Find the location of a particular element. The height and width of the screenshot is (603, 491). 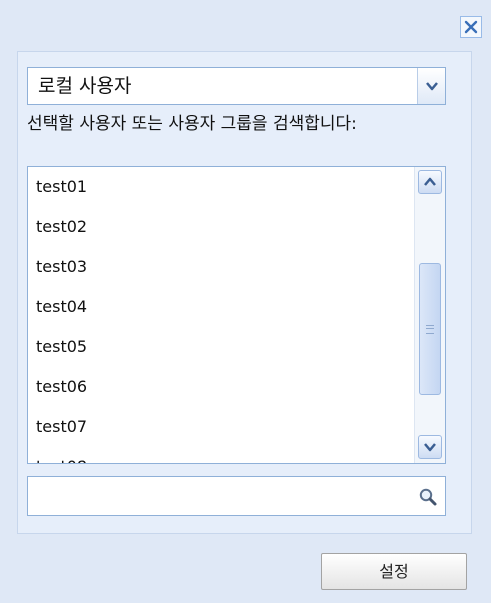

scroll-down-button is located at coordinates (430, 447).